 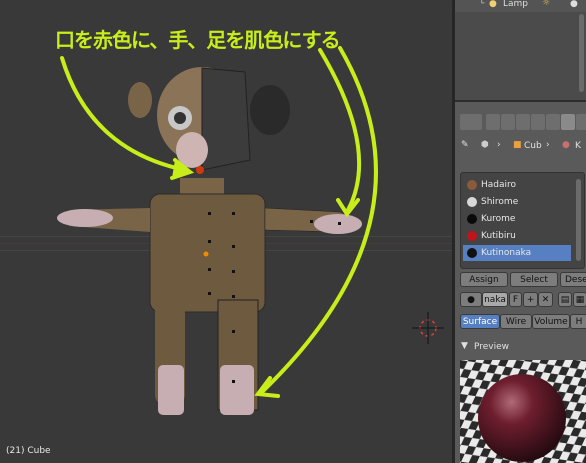 What do you see at coordinates (538, 122) in the screenshot?
I see `object-tab-icon` at bounding box center [538, 122].